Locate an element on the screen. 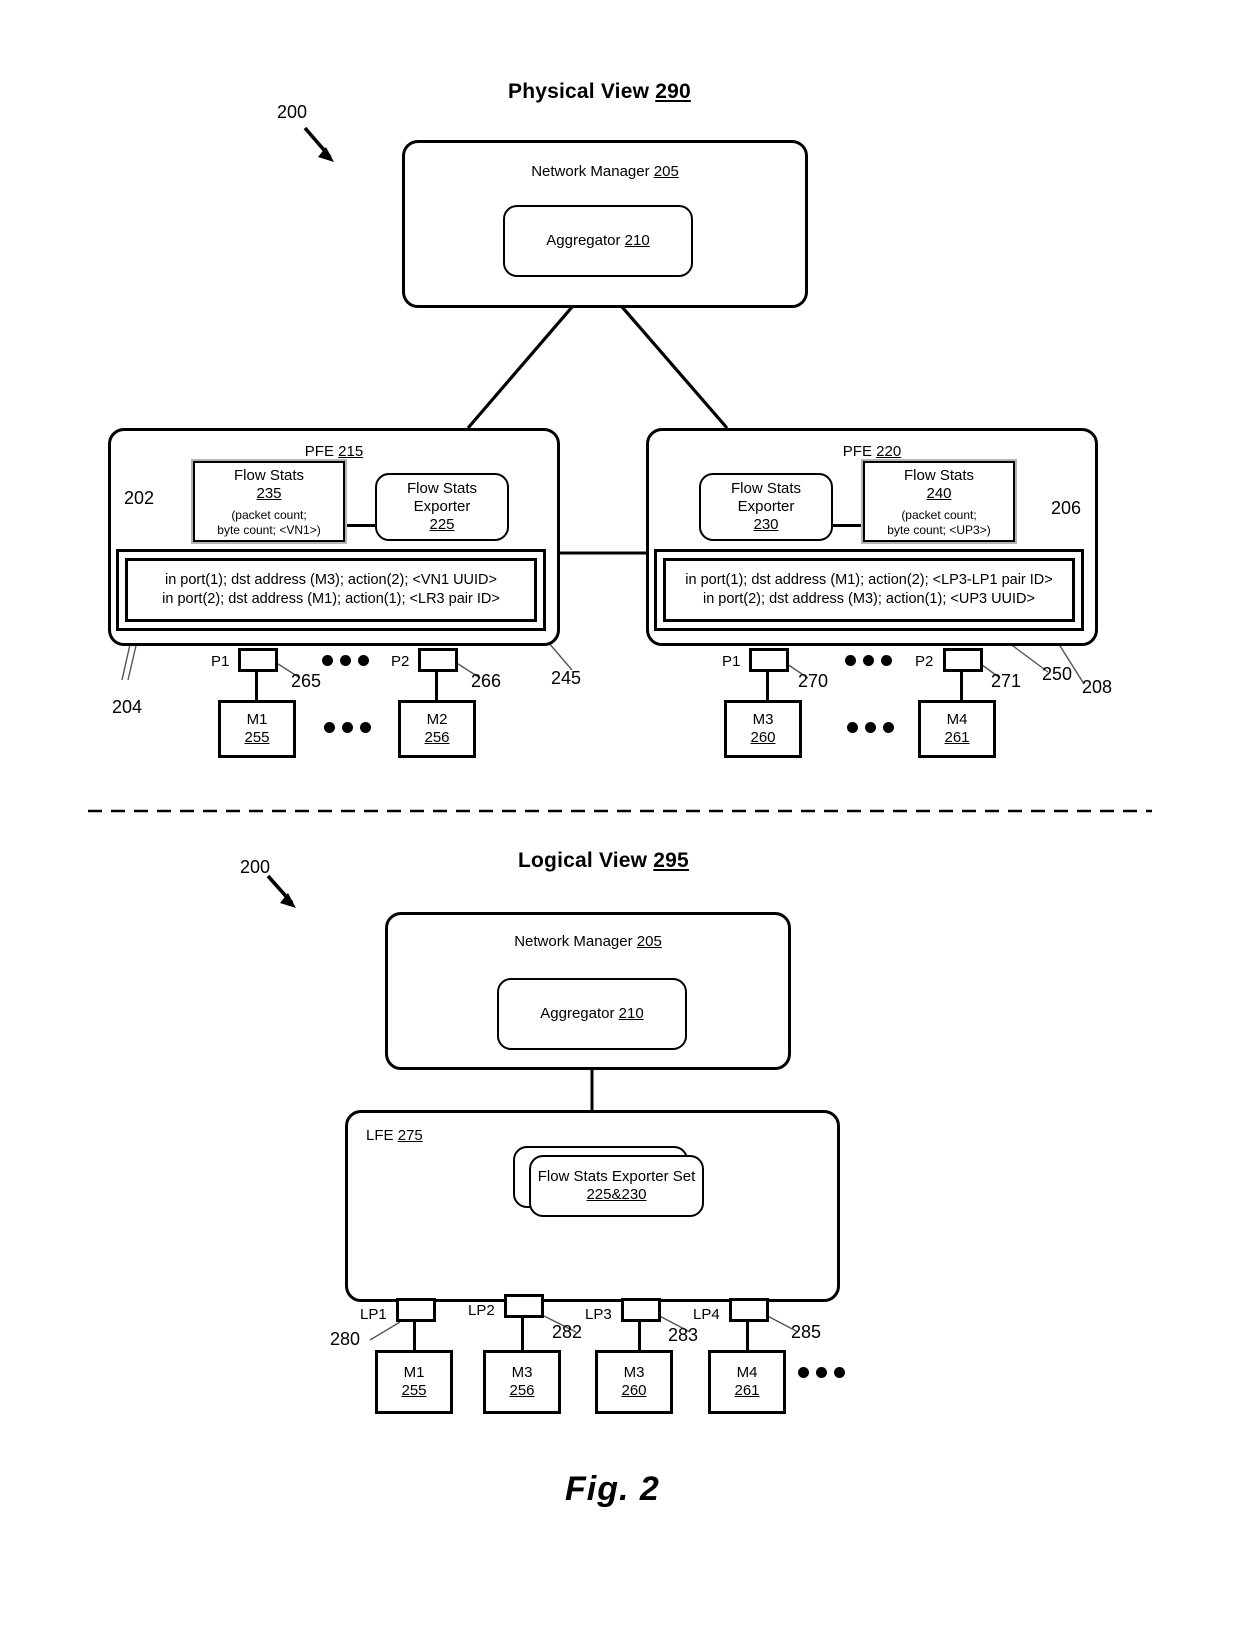 This screenshot has width=1240, height=1631. ref-285: 285 is located at coordinates (806, 1332).